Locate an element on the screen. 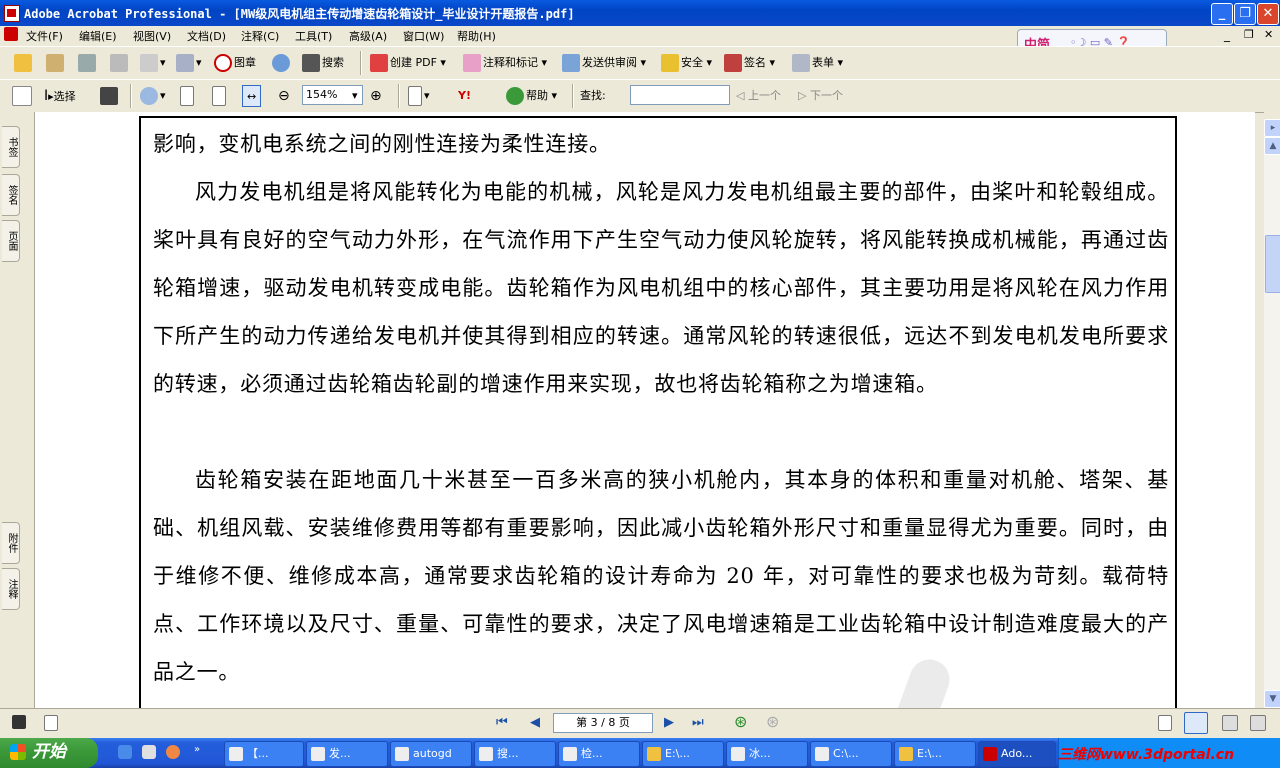  tab-signatures: 签名 is located at coordinates (11, 195).